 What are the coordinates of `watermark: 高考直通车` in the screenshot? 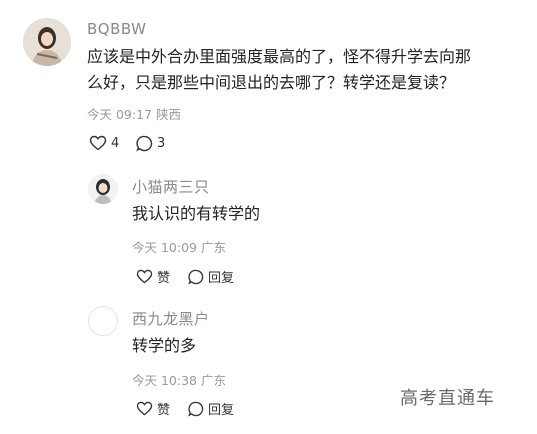 It's located at (447, 398).